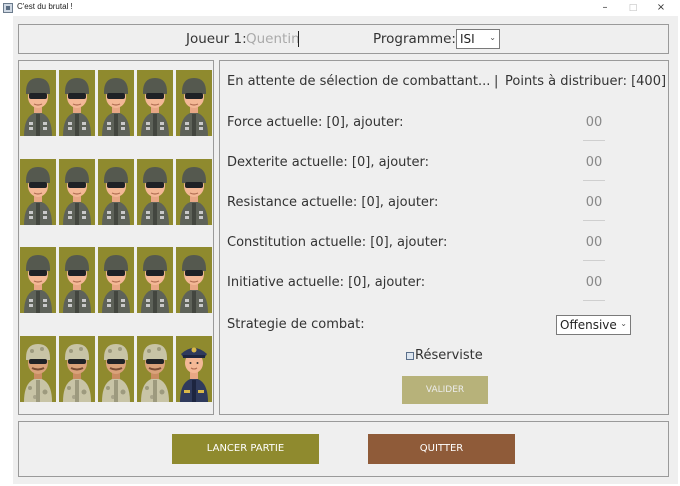 This screenshot has height=486, width=680. What do you see at coordinates (661, 8) in the screenshot?
I see `close-button: ×` at bounding box center [661, 8].